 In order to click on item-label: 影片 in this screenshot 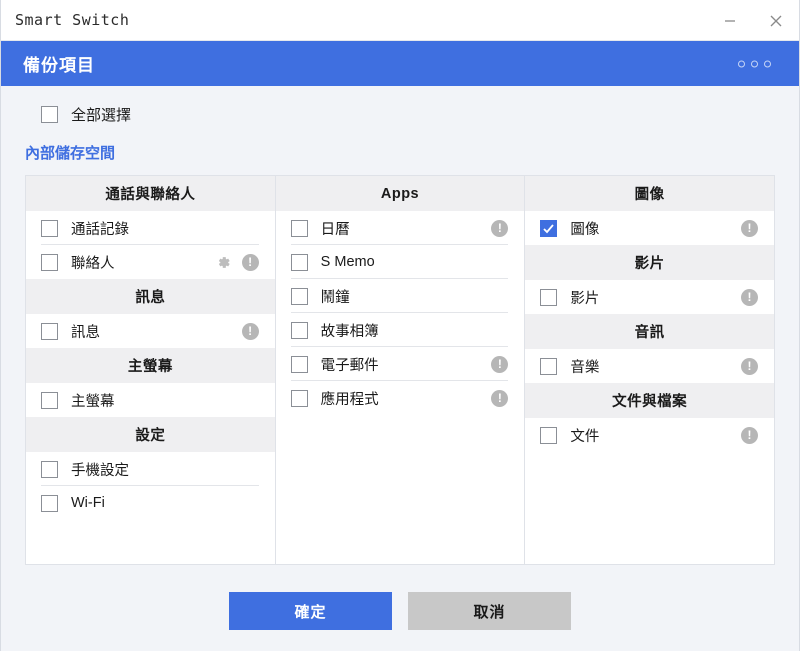, I will do `click(585, 298)`.